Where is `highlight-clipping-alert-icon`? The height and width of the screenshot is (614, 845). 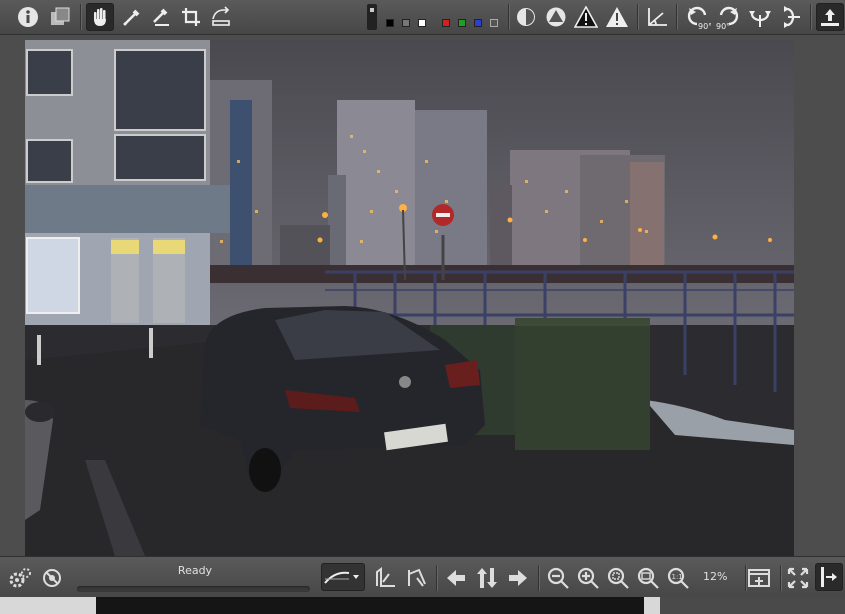 highlight-clipping-alert-icon is located at coordinates (617, 17).